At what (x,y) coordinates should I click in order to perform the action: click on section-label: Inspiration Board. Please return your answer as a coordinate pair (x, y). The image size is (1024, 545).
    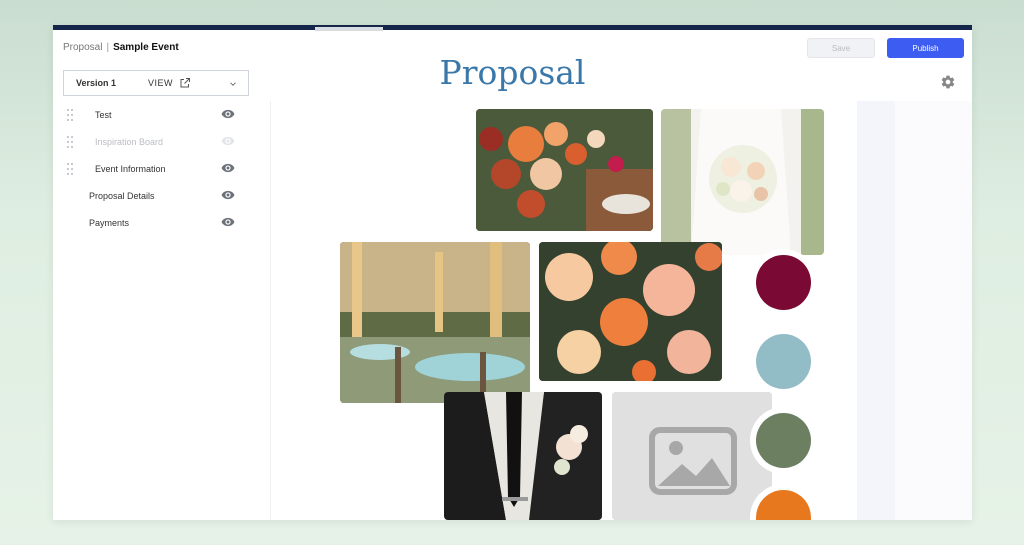
    Looking at the image, I should click on (129, 142).